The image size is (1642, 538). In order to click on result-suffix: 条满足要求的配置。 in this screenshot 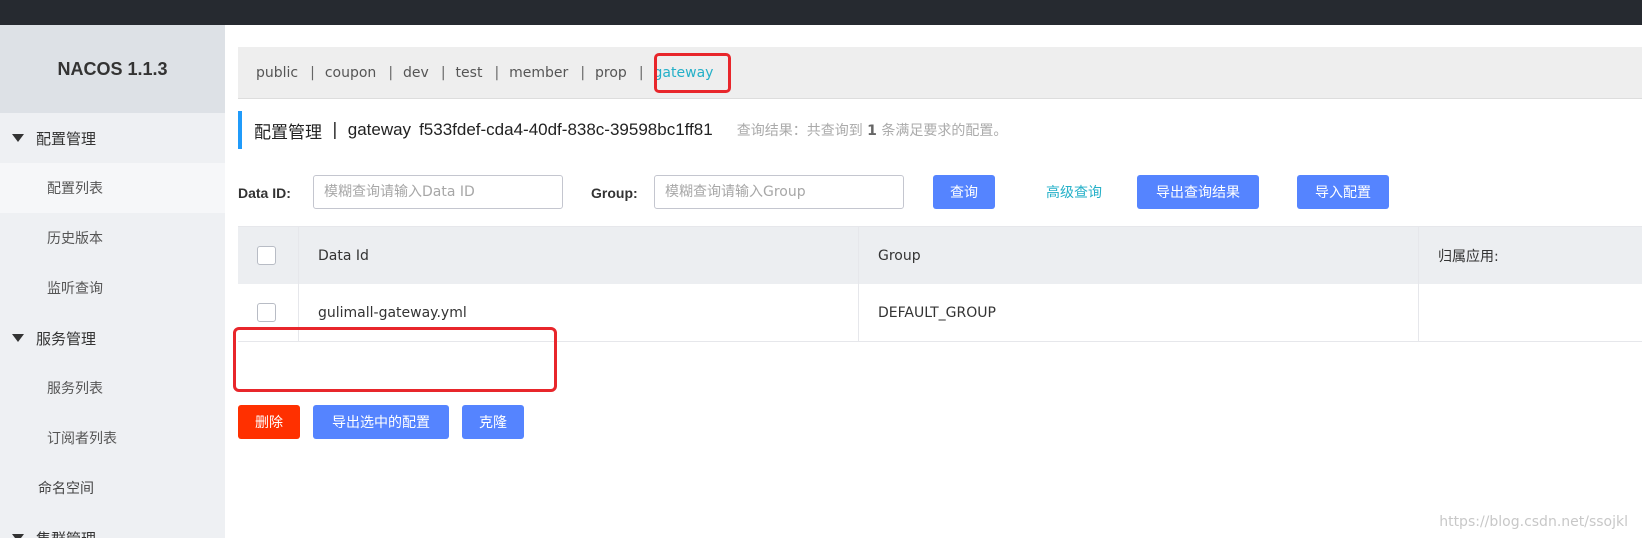, I will do `click(944, 131)`.